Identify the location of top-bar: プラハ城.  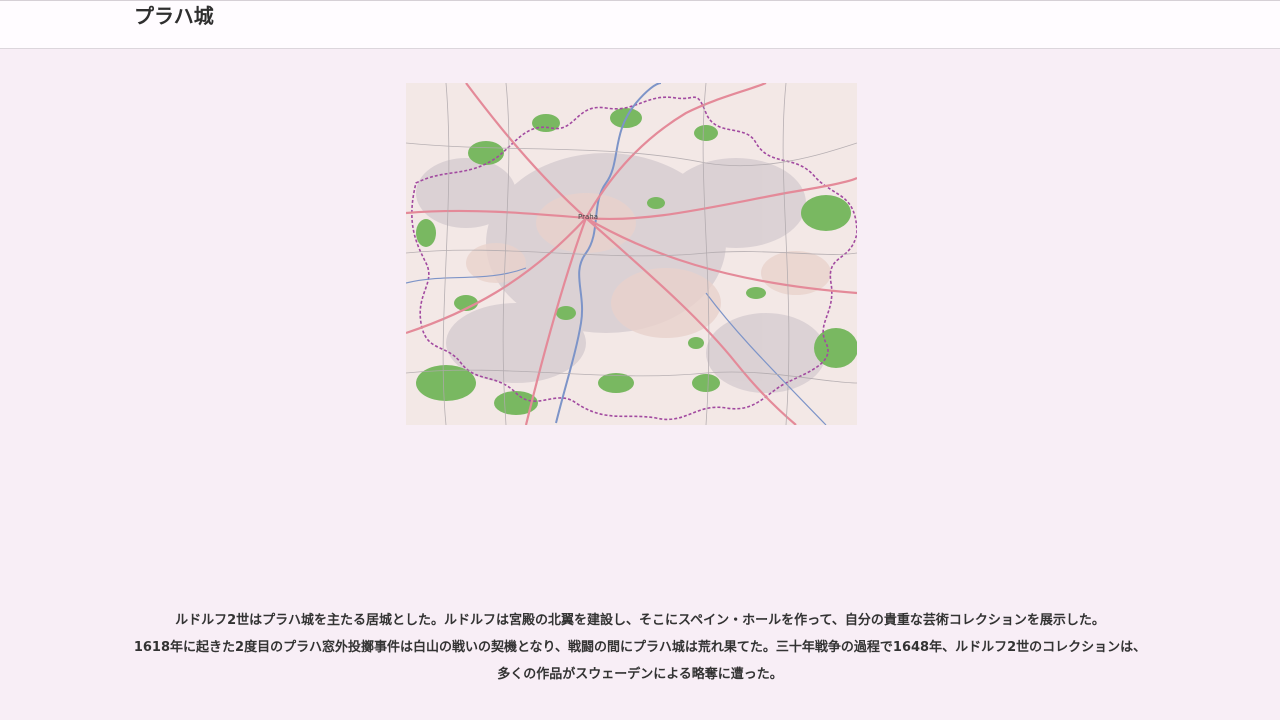
(640, 24).